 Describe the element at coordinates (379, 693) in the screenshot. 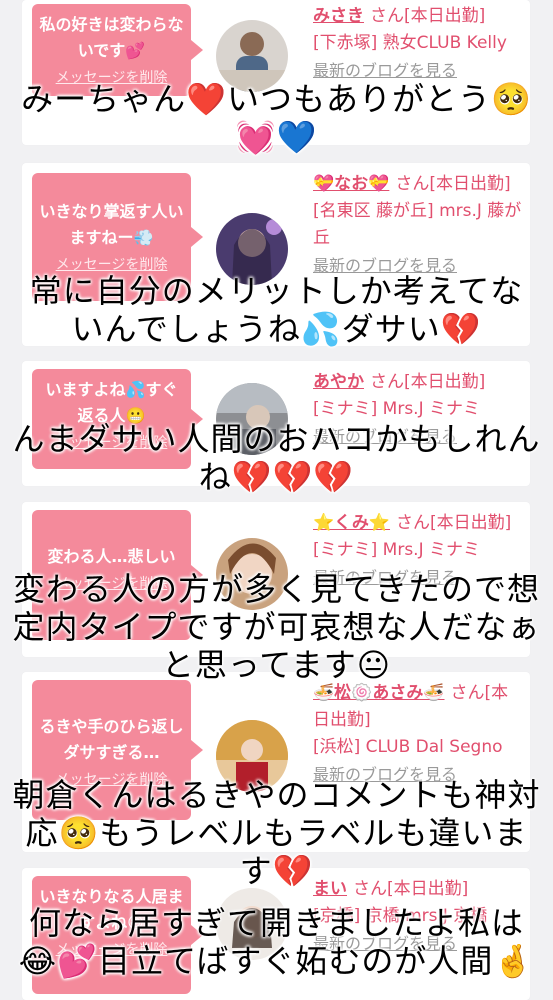

I see `profile-name-link: 🍜松🍥あさみ🍜` at that location.